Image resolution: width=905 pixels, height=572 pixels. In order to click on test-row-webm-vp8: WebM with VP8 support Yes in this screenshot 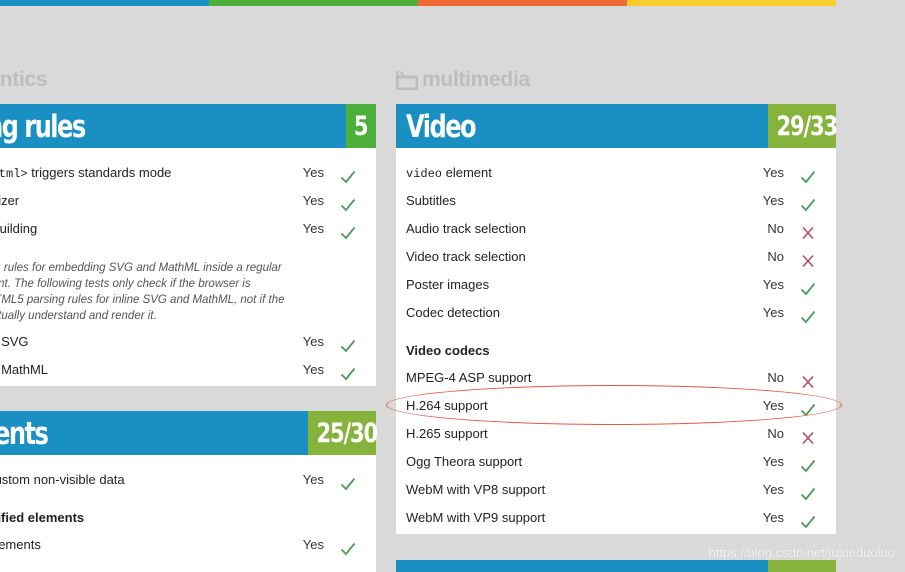, I will do `click(616, 490)`.